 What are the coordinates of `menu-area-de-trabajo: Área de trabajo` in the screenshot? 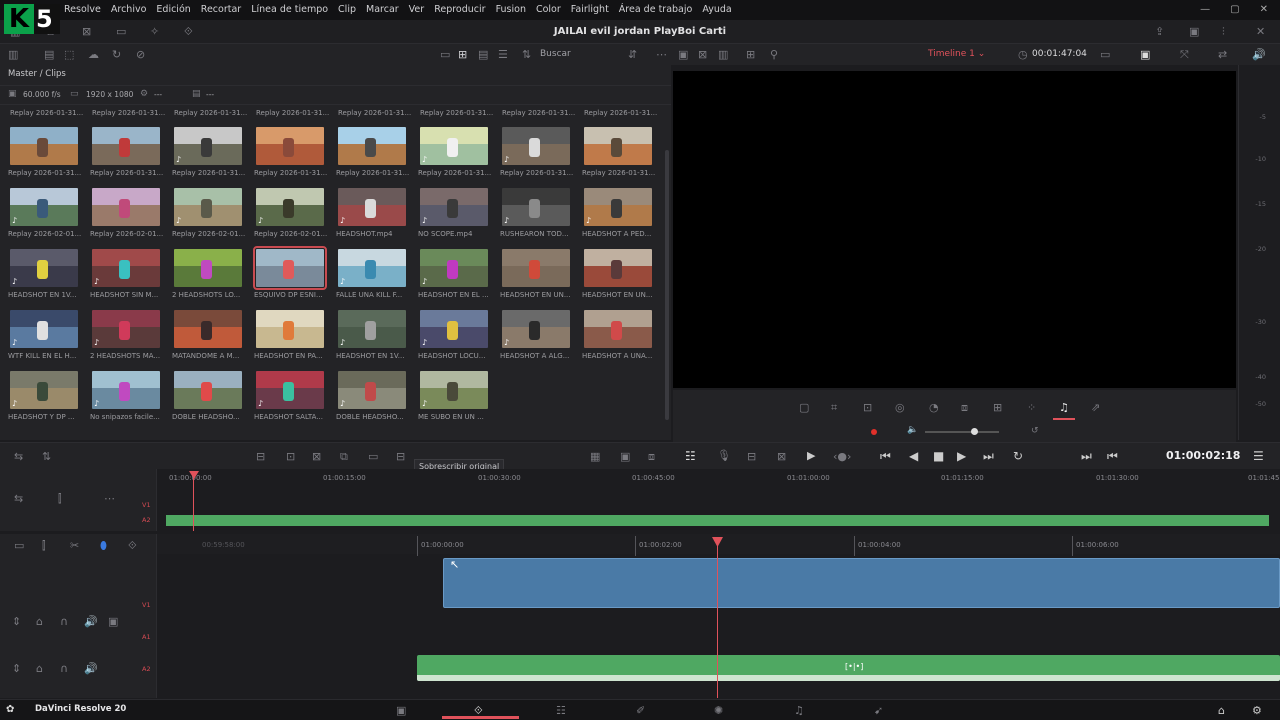 It's located at (656, 10).